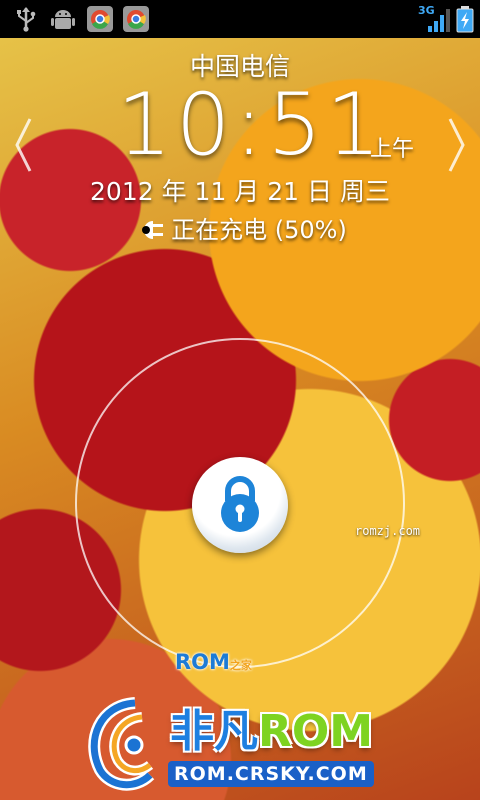 This screenshot has width=480, height=800. What do you see at coordinates (465, 19) in the screenshot?
I see `battery-charging-icon` at bounding box center [465, 19].